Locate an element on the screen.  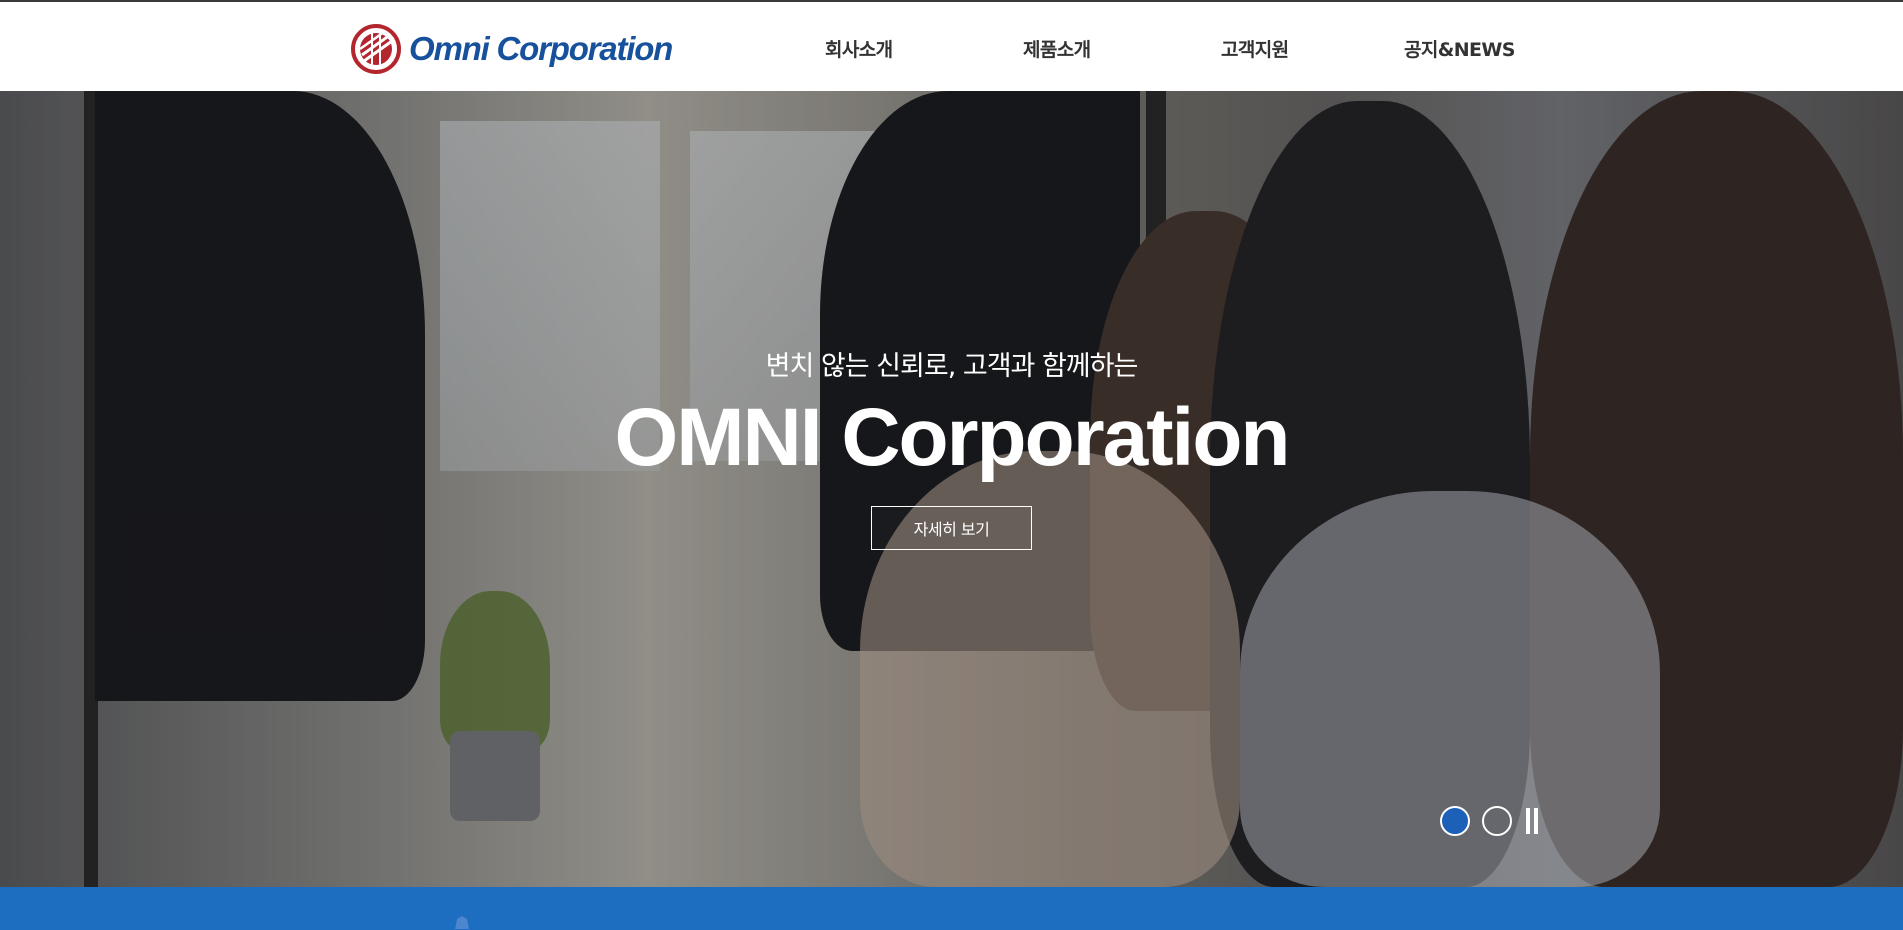
nav-item-support: 고객지원 is located at coordinates (1255, 48).